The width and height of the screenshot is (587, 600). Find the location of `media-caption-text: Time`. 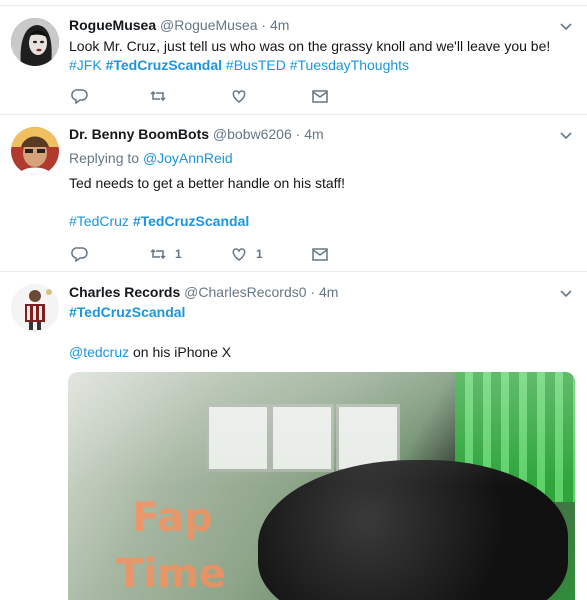

media-caption-text: Time is located at coordinates (171, 574).